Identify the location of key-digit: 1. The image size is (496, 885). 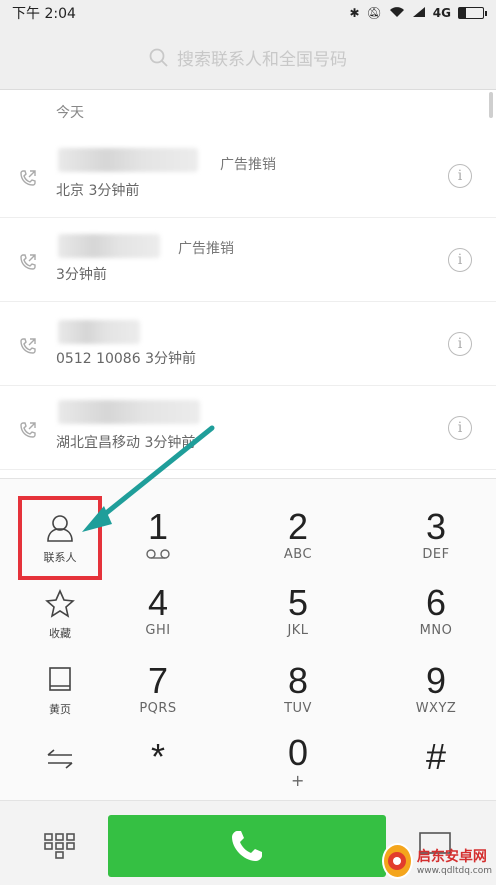
(158, 526).